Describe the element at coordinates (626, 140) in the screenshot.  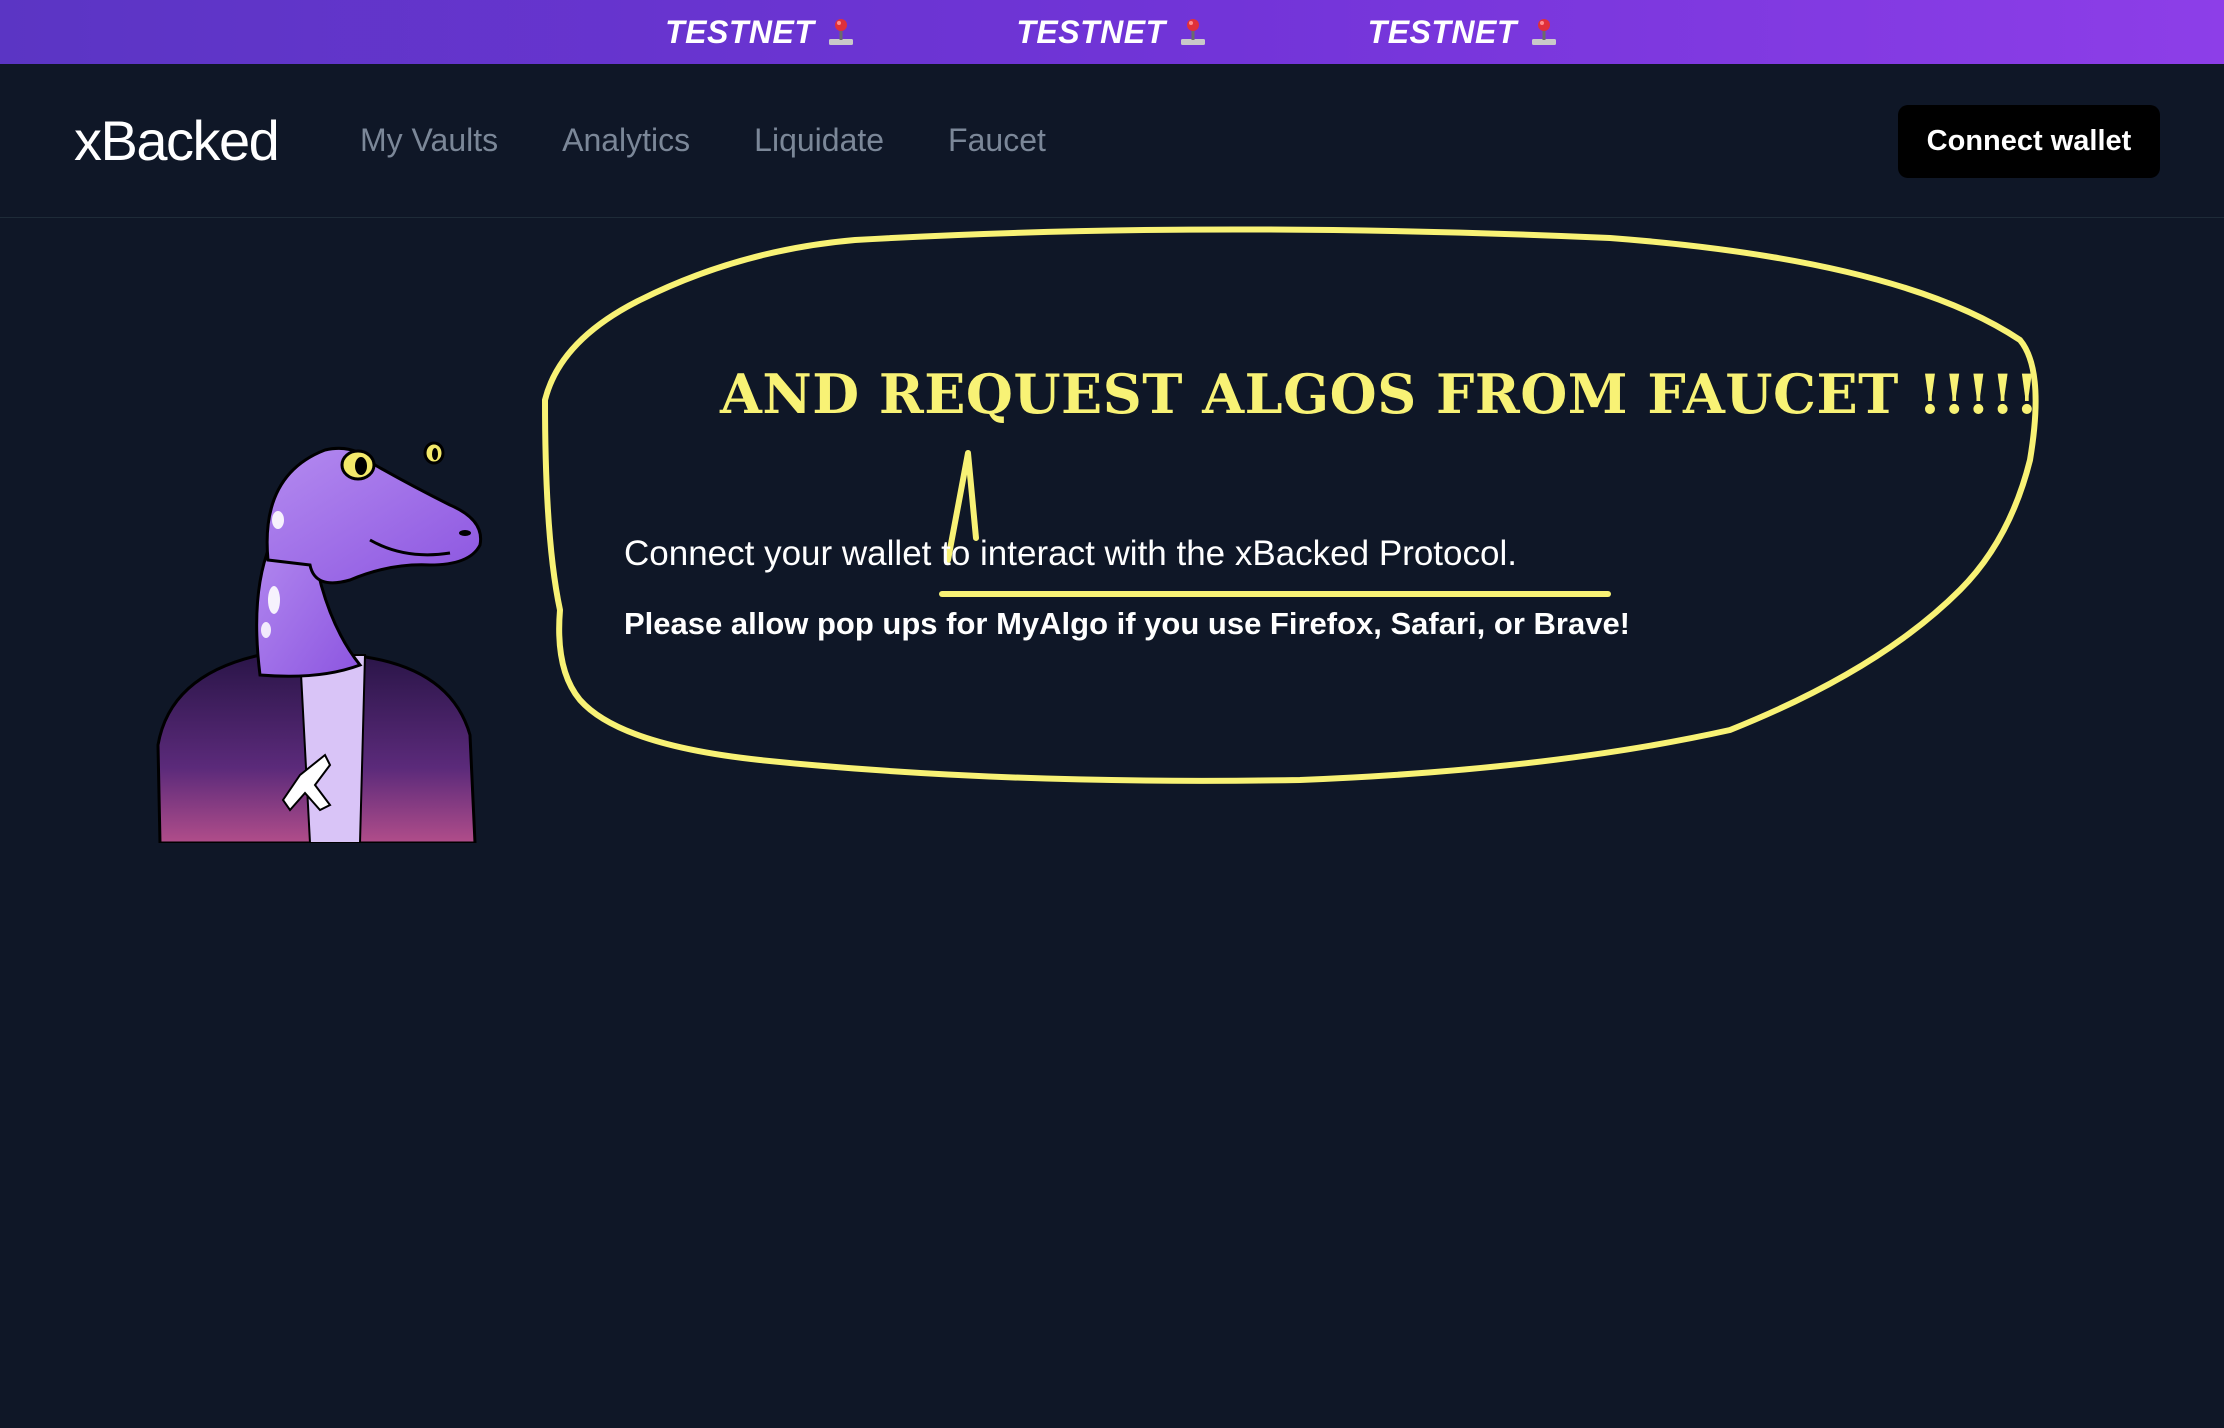
I see `nav-link-analytics: Analytics` at that location.